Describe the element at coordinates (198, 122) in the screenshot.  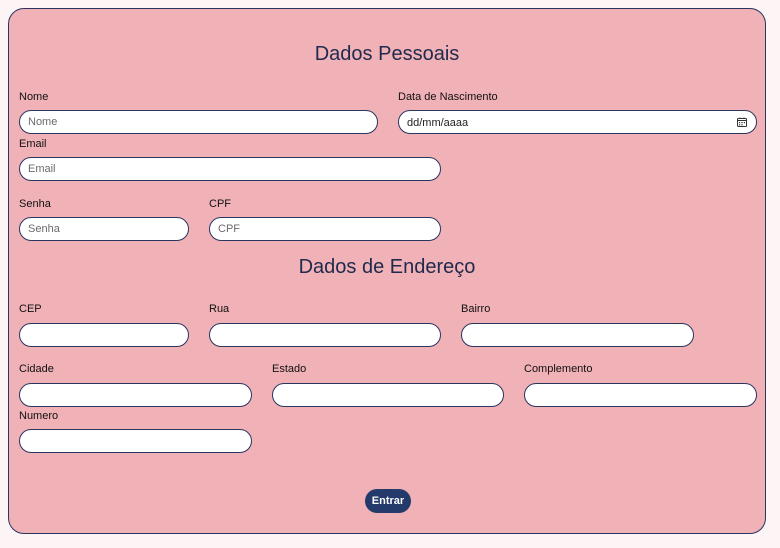
I see `nome-input` at that location.